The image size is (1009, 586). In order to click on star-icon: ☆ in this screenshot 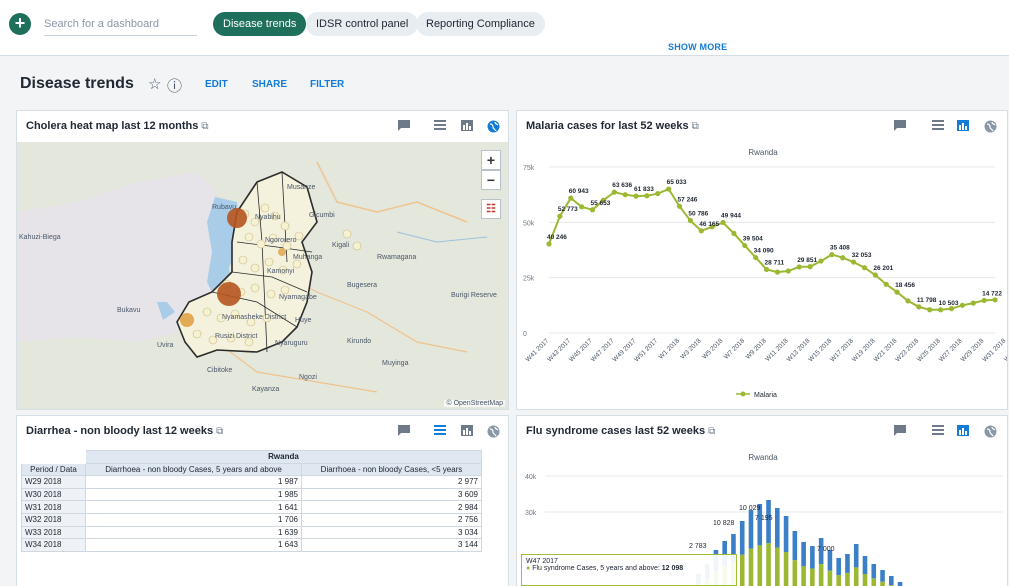, I will do `click(154, 84)`.